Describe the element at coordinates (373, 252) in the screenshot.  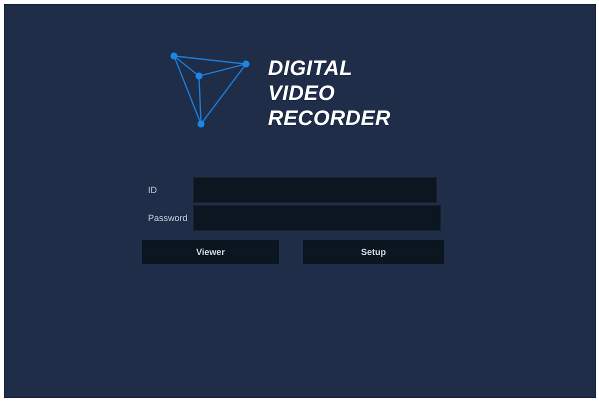
I see `login-button: Setup` at that location.